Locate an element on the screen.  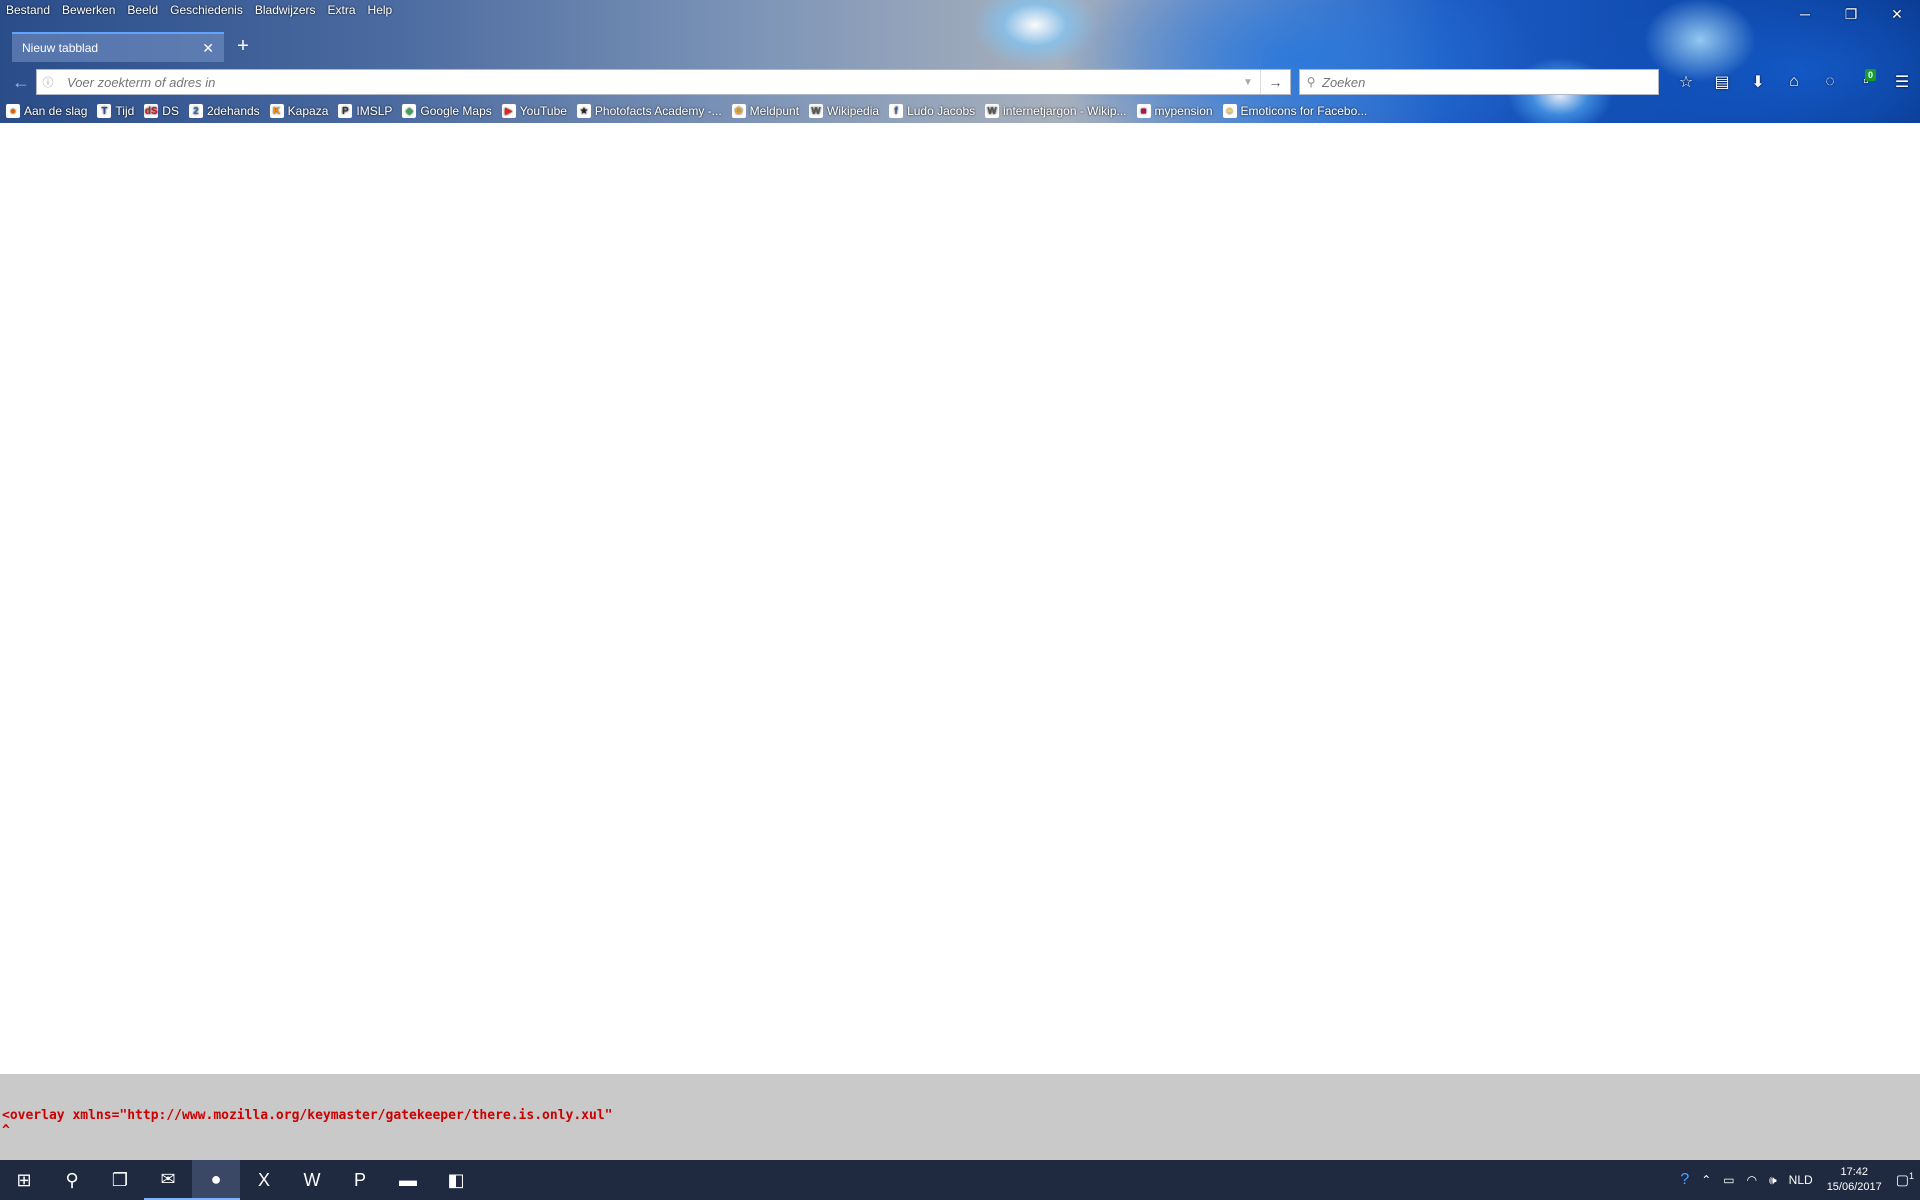
bookmark-label: YouTube is located at coordinates (543, 111).